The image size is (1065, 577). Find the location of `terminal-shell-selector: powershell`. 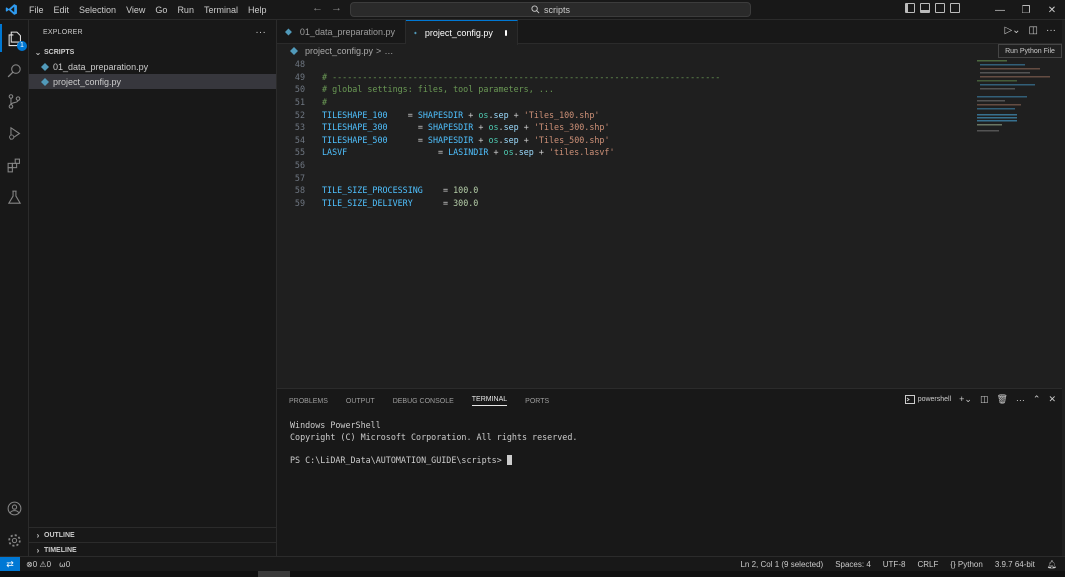

terminal-shell-selector: powershell is located at coordinates (927, 399).